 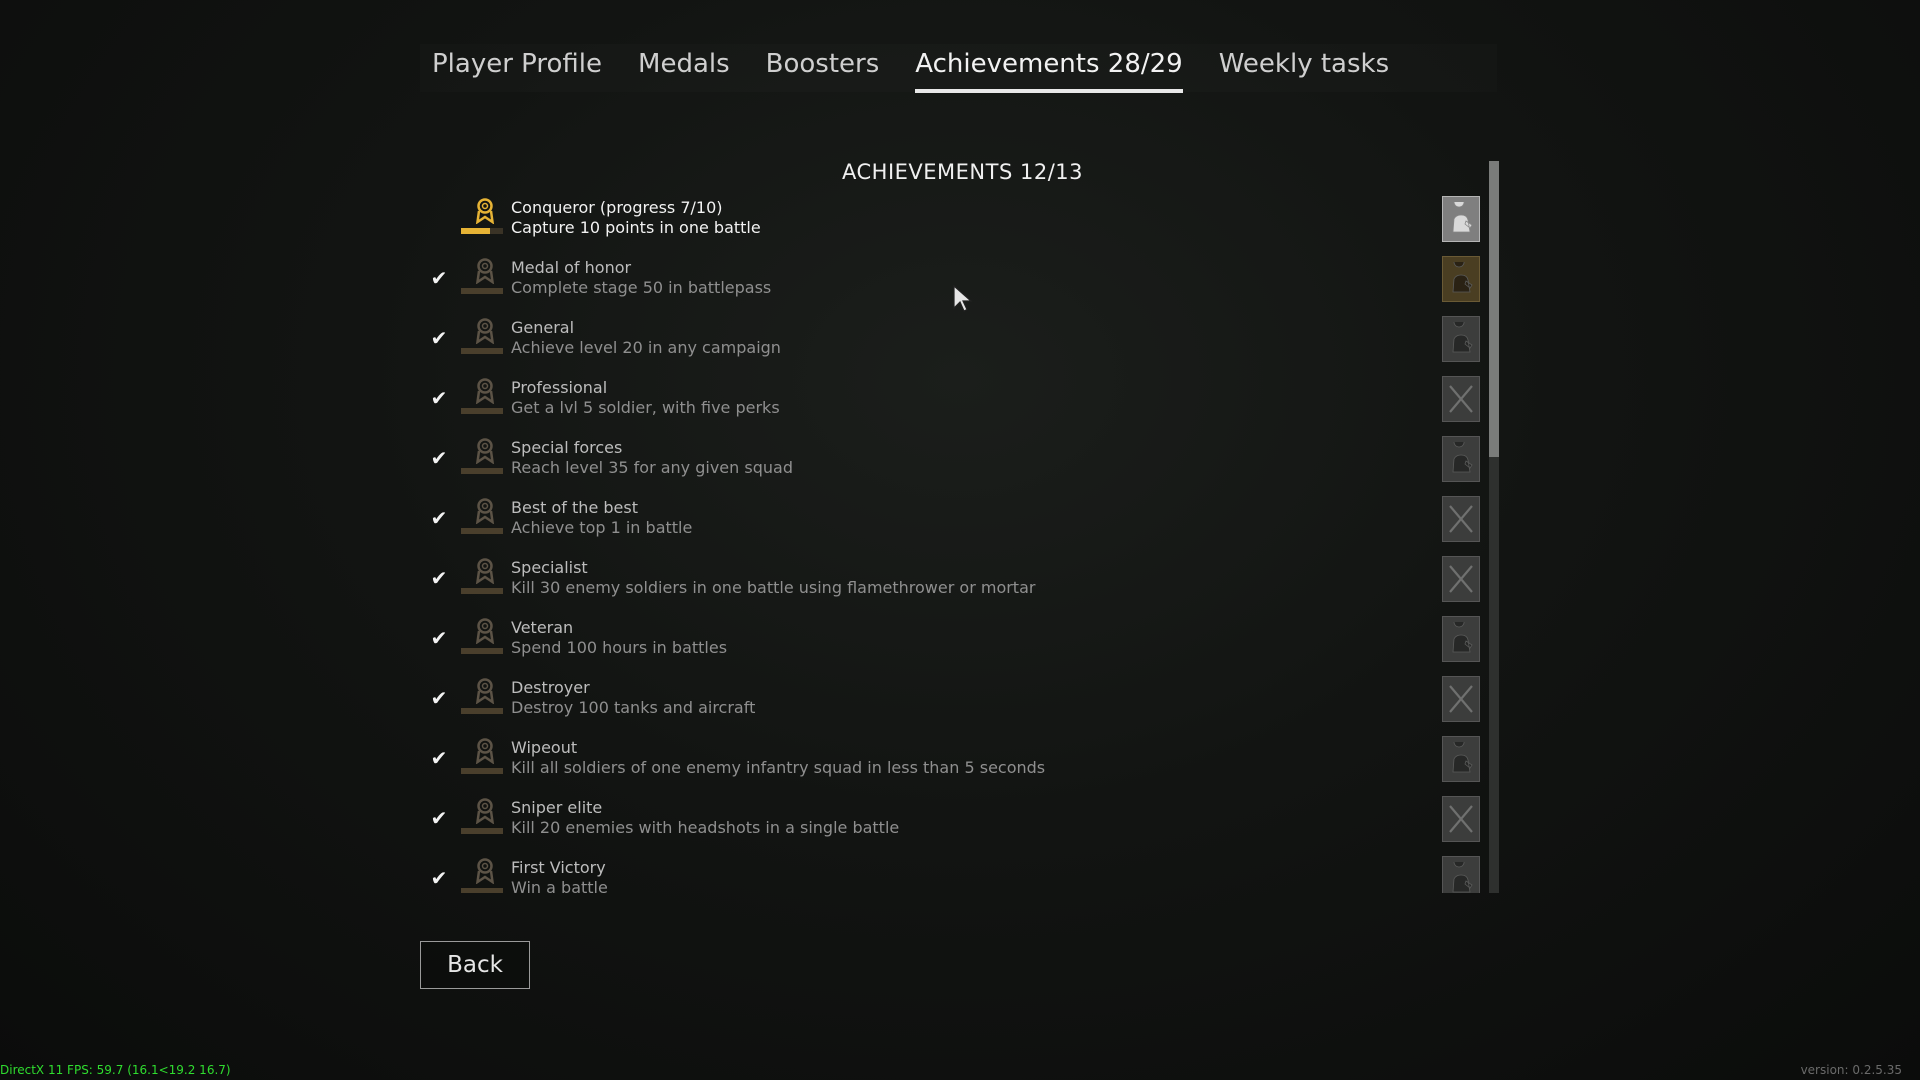 What do you see at coordinates (652, 467) in the screenshot?
I see `achievement-description: Reach level 35 for any given squad` at bounding box center [652, 467].